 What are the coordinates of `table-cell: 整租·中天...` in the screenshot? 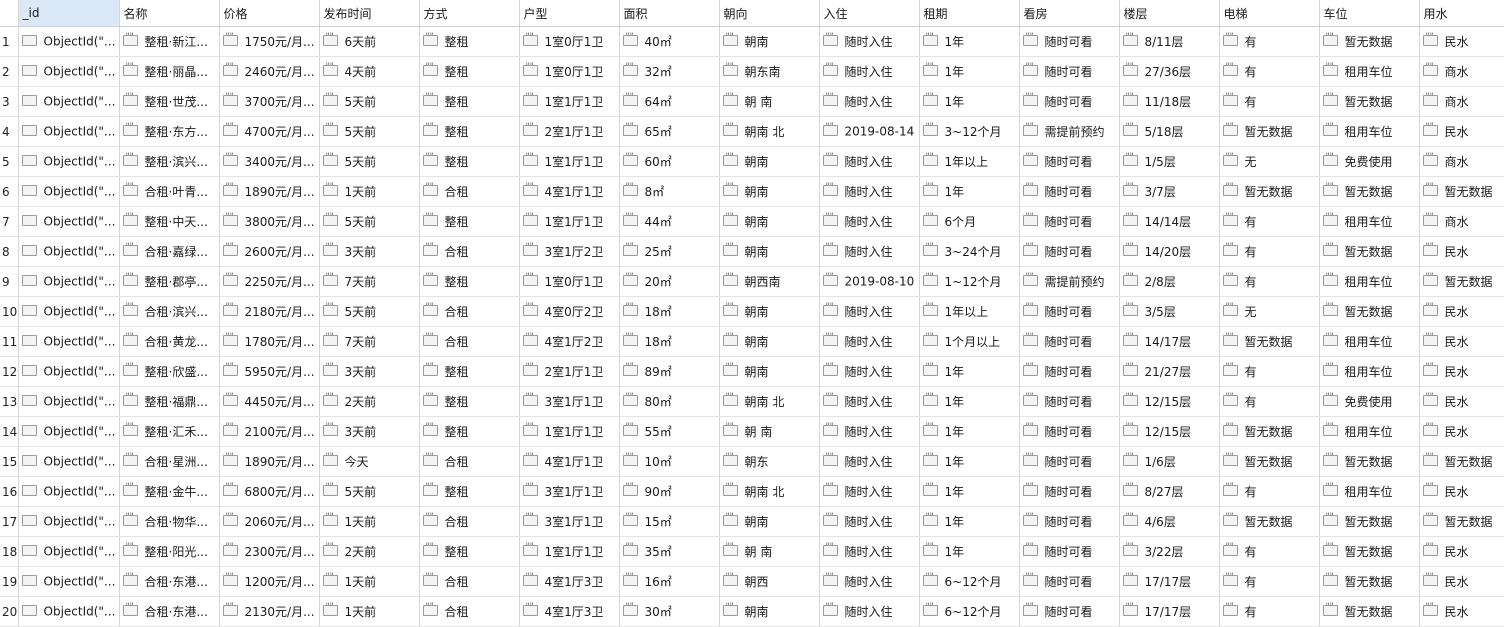 It's located at (169, 221).